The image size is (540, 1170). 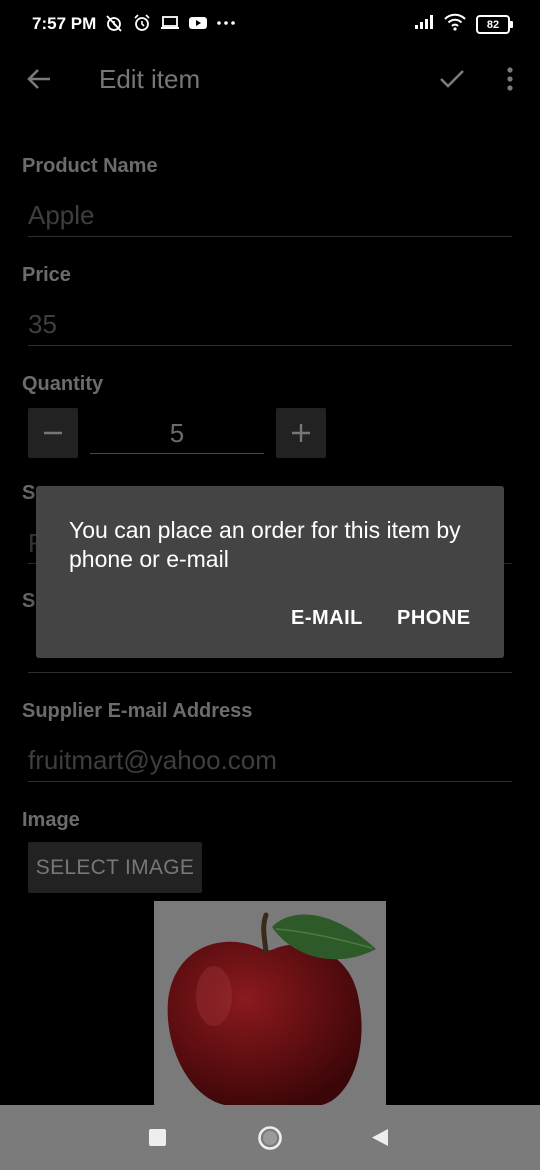 I want to click on page-title: Edit item, so click(x=150, y=79).